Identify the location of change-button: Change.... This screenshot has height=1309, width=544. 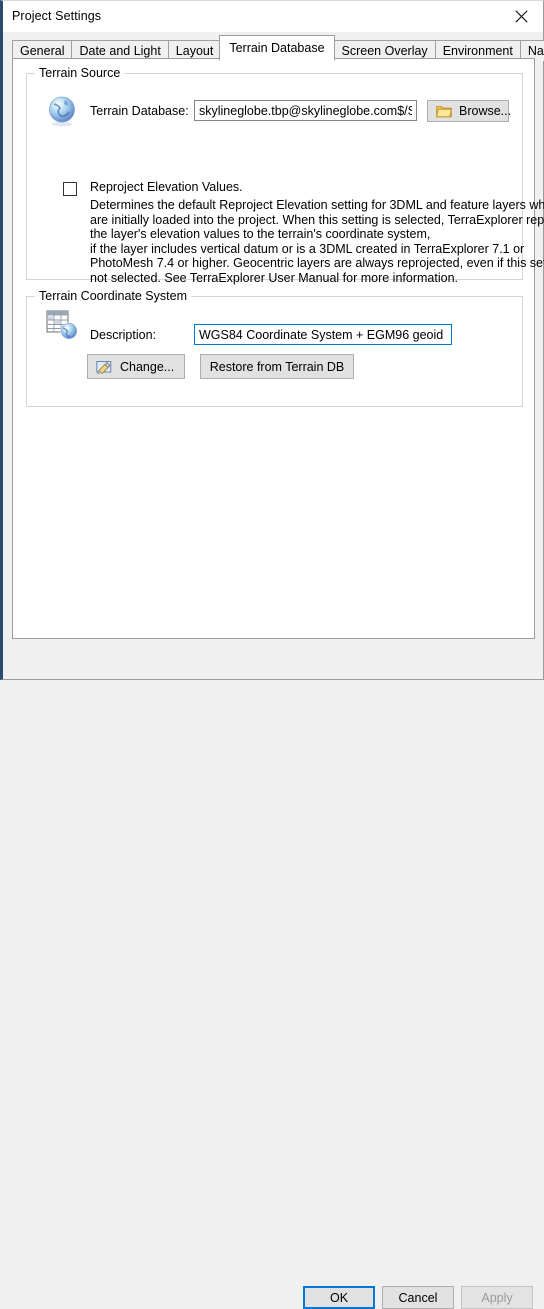
(136, 366).